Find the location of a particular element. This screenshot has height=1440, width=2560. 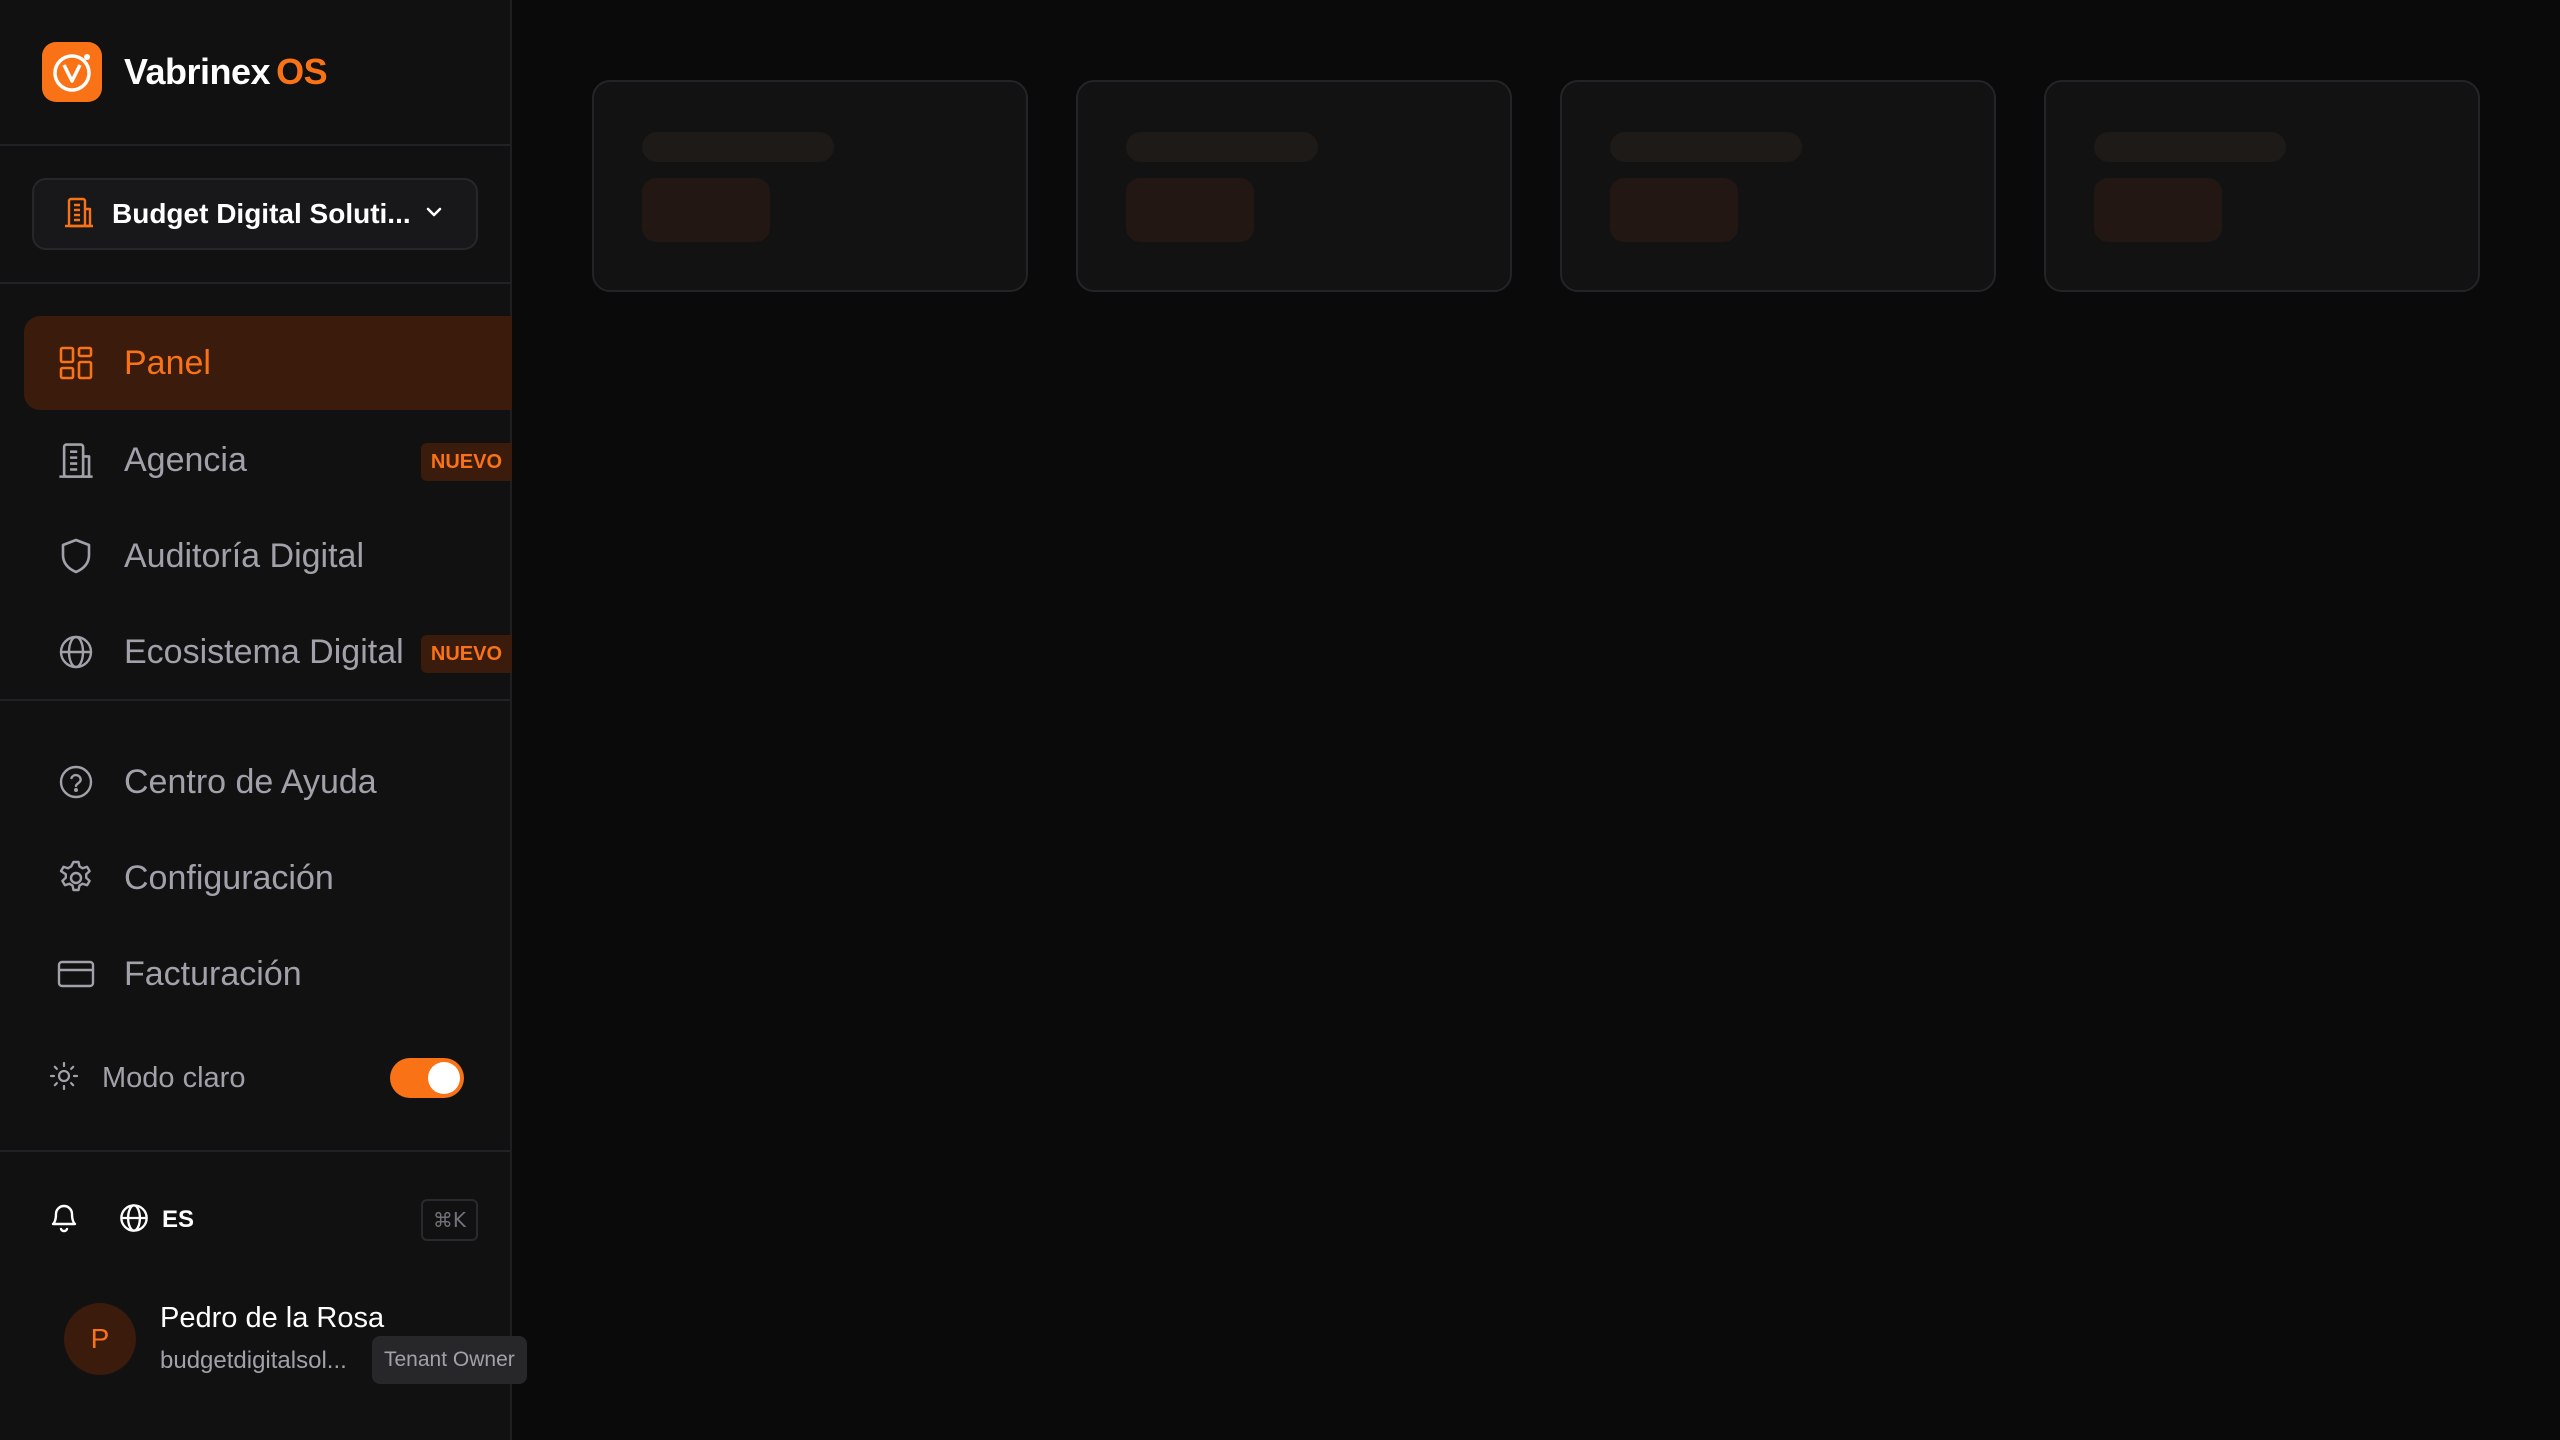

theme-row: Modo claro is located at coordinates (256, 1078).